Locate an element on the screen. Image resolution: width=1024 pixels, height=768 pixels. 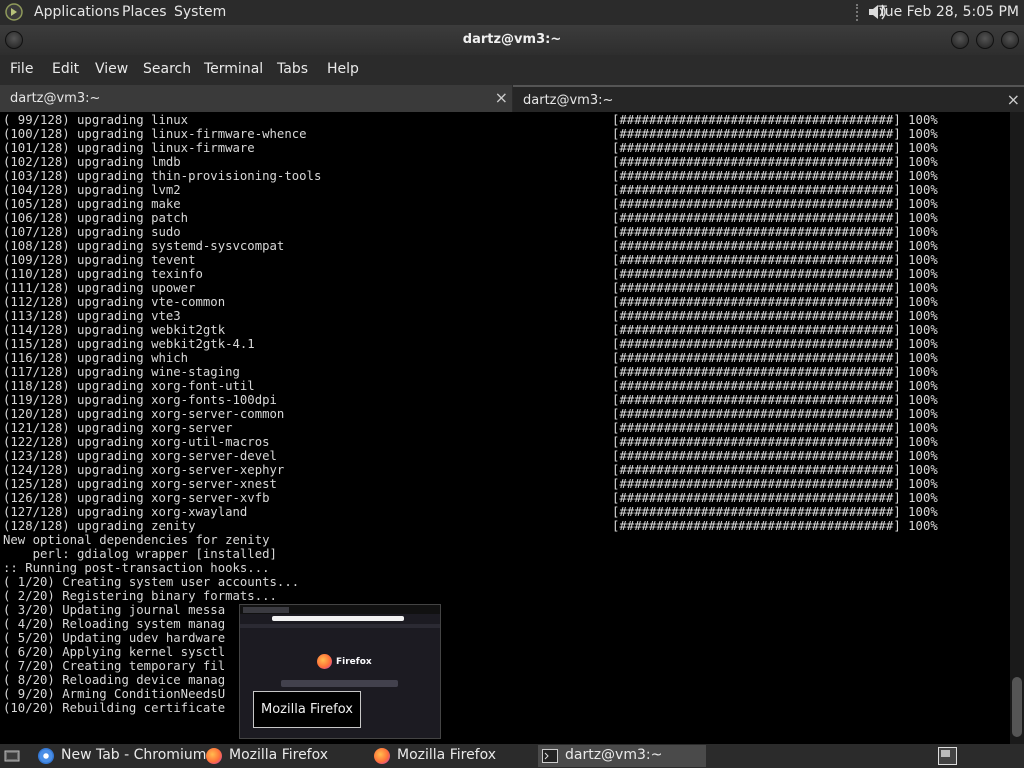
terminal-line: (113/128) upgrading vte3 is located at coordinates (92, 316).